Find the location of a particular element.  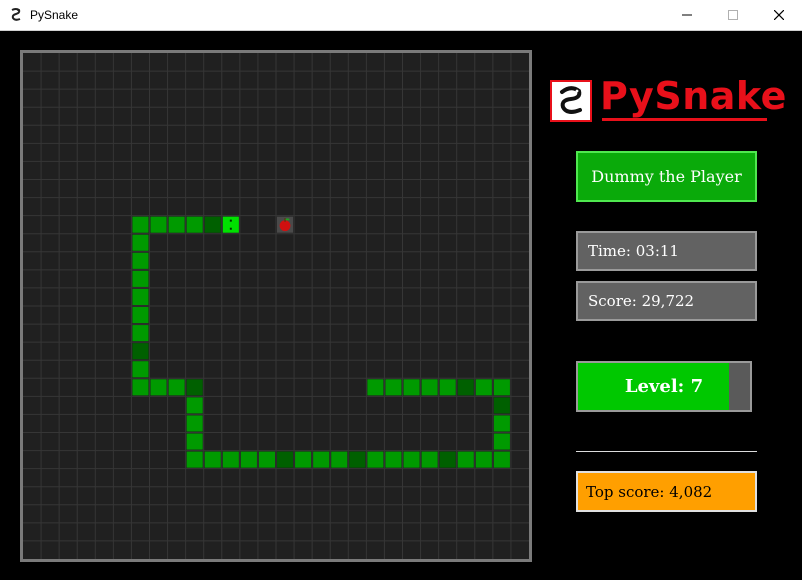

score-label: Score: is located at coordinates (612, 301).